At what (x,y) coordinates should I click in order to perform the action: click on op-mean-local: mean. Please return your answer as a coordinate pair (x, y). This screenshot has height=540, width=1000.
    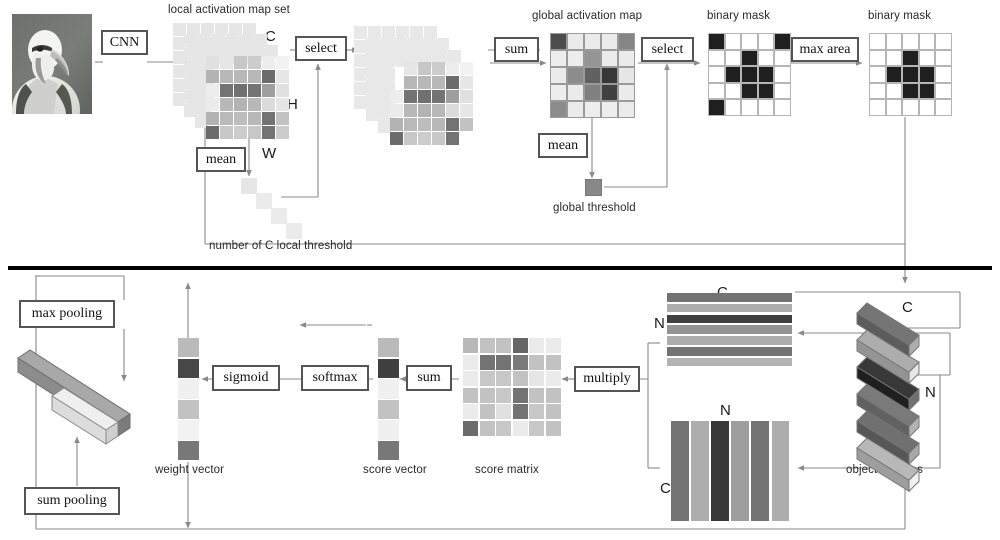
    Looking at the image, I should click on (221, 159).